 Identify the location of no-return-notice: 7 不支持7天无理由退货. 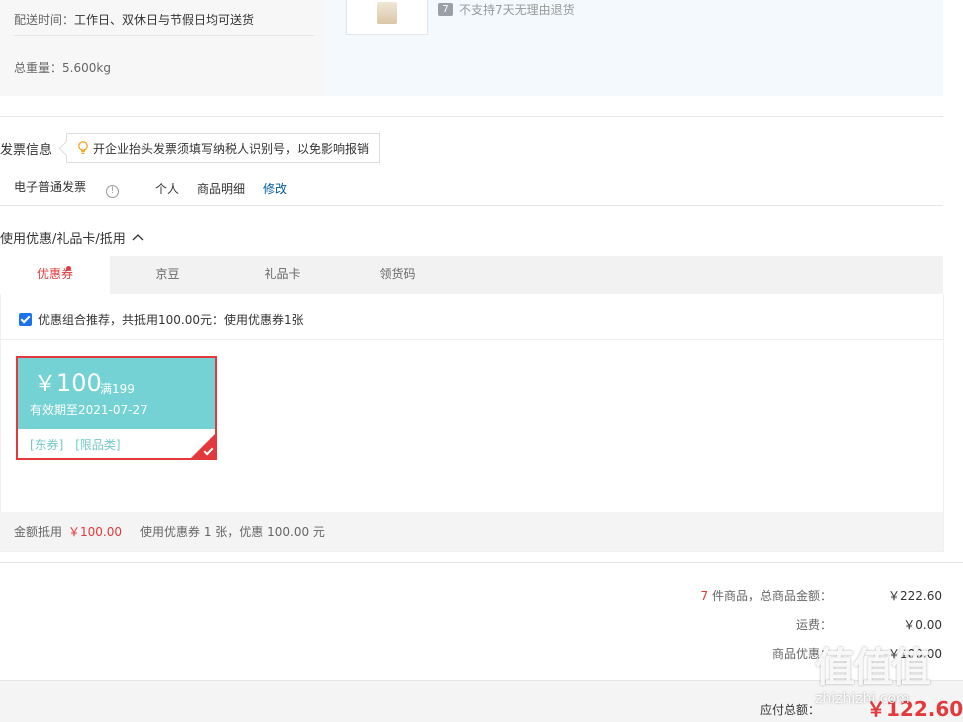
(506, 9).